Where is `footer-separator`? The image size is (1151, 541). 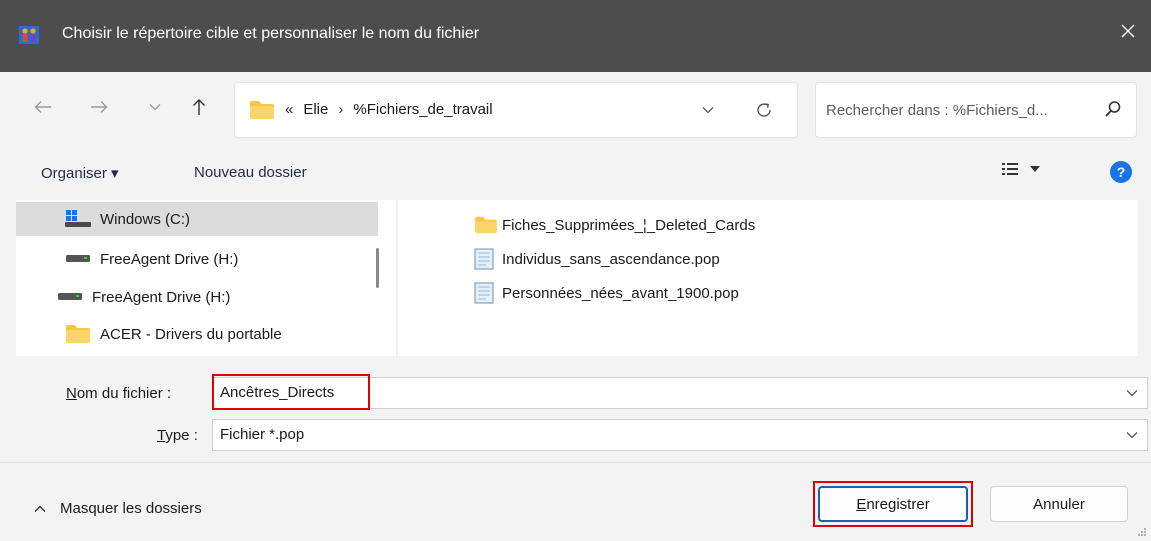
footer-separator is located at coordinates (575, 462).